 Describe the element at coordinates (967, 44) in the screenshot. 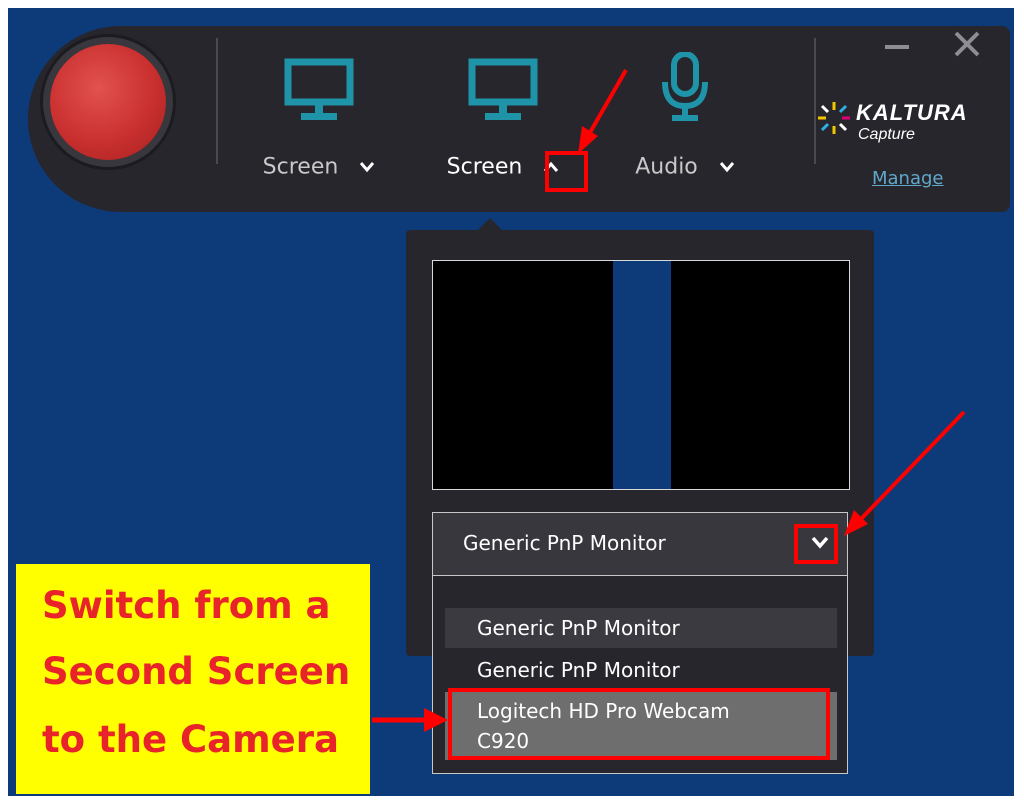

I see `close-icon` at that location.